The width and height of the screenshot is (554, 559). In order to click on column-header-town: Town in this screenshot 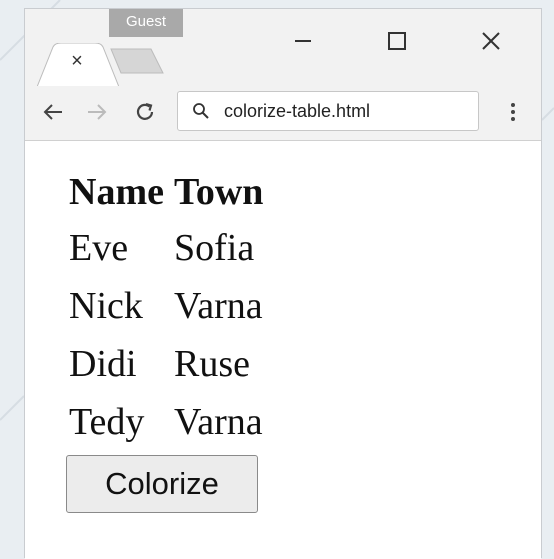, I will do `click(218, 192)`.